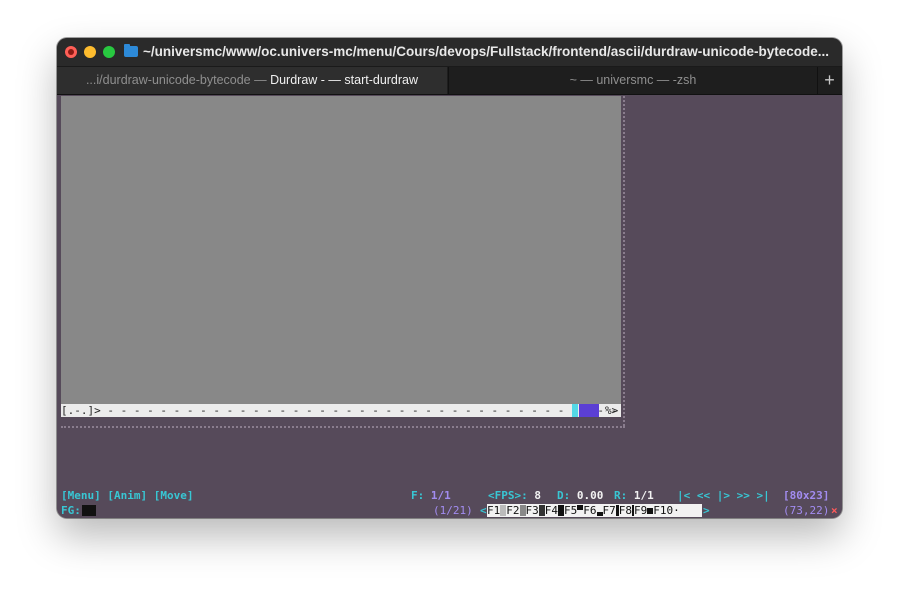 This screenshot has height=595, width=899. Describe the element at coordinates (178, 80) in the screenshot. I see `tab-durdraw-path: ...i/durdraw-unicode-bytecode —` at that location.